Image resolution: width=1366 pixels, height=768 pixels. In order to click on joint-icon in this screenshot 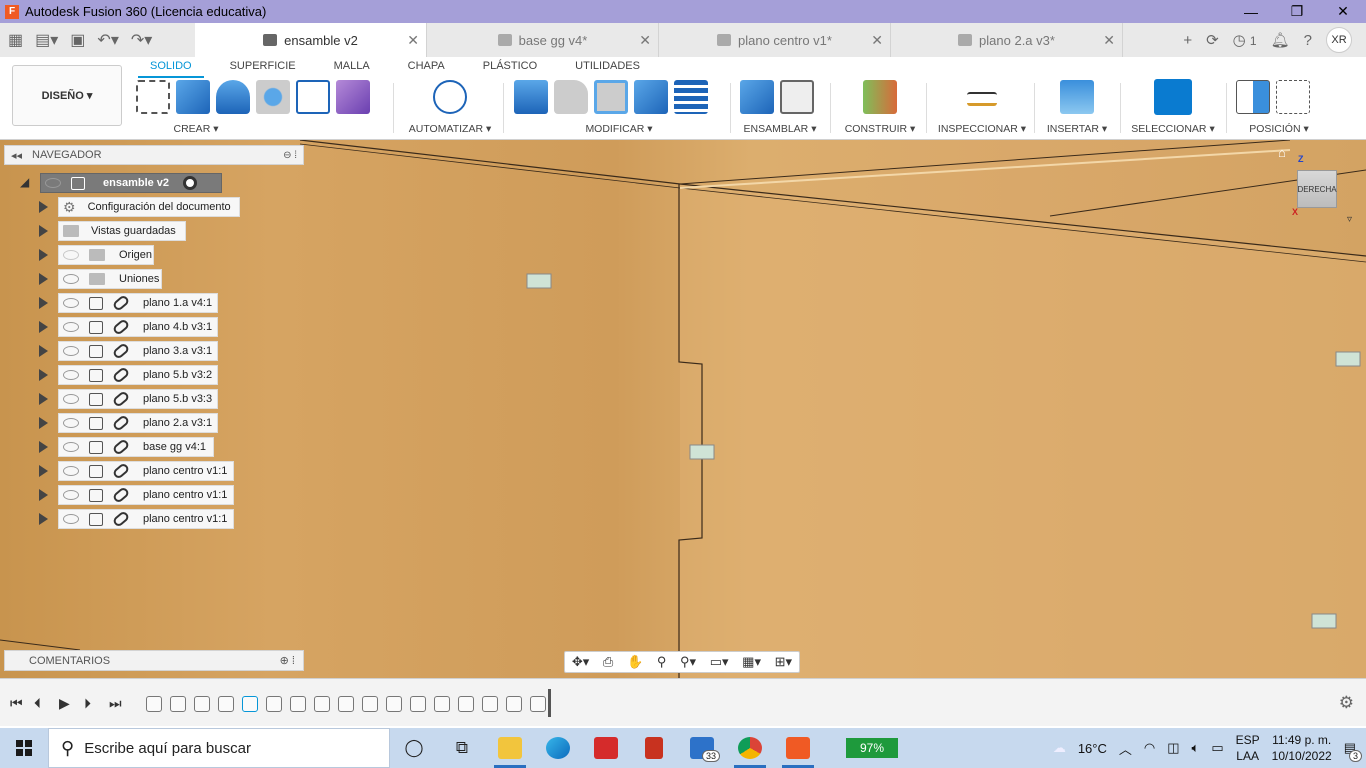, I will do `click(797, 97)`.